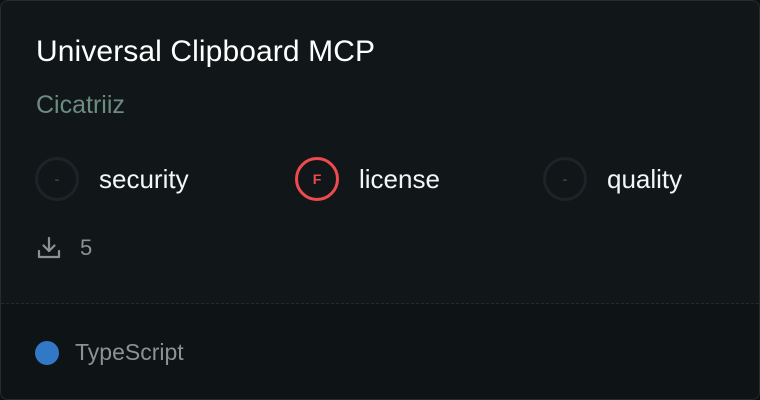 This screenshot has height=400, width=760. I want to click on language: TypeScript, so click(109, 352).